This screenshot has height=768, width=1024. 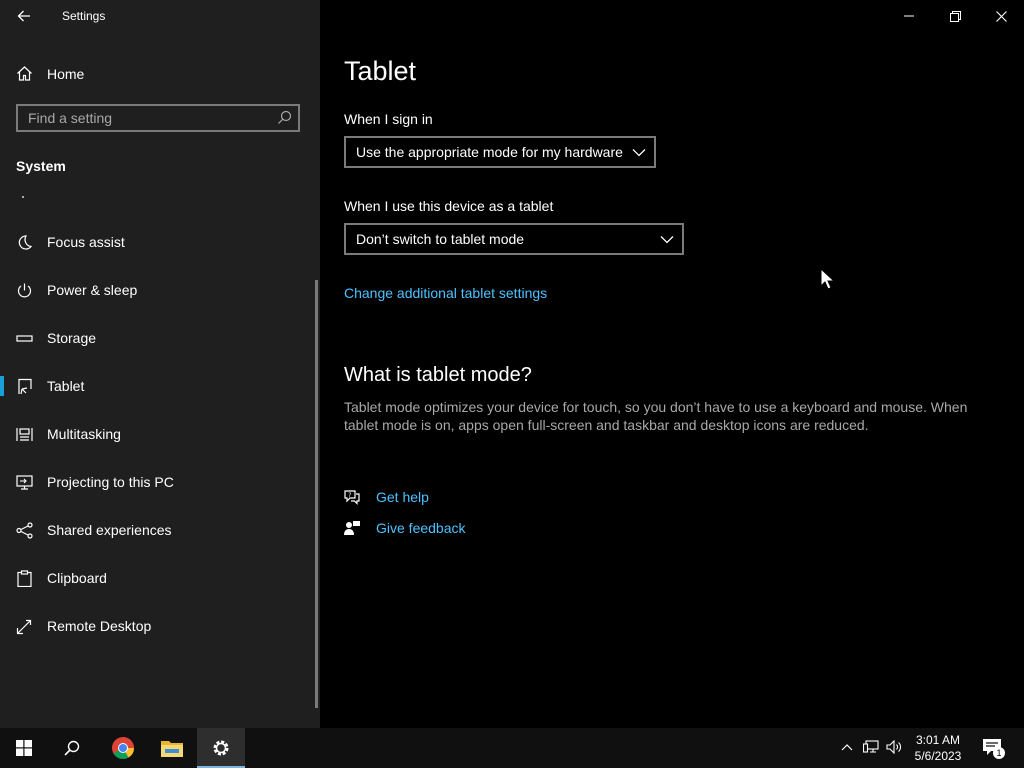 I want to click on back-button, so click(x=24, y=16).